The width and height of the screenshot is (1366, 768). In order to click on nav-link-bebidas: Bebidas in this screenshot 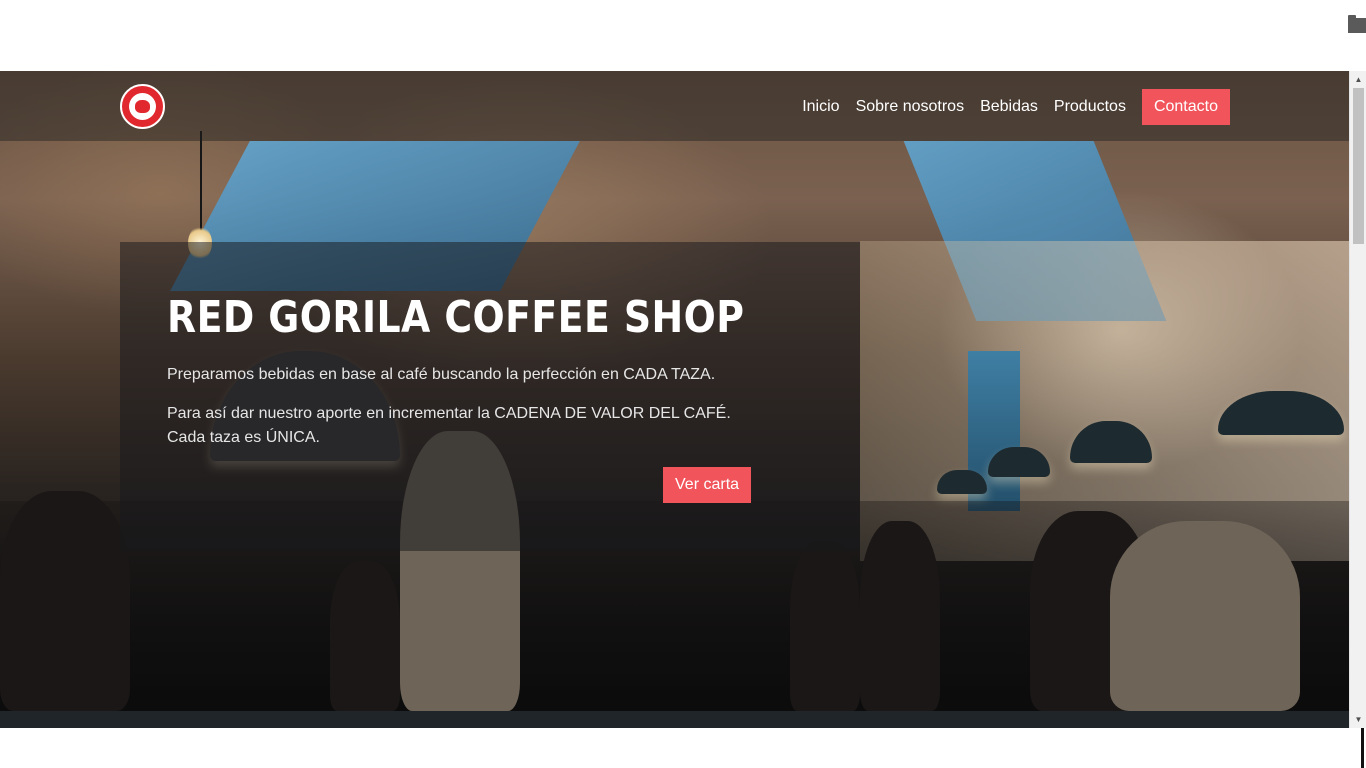, I will do `click(1009, 107)`.